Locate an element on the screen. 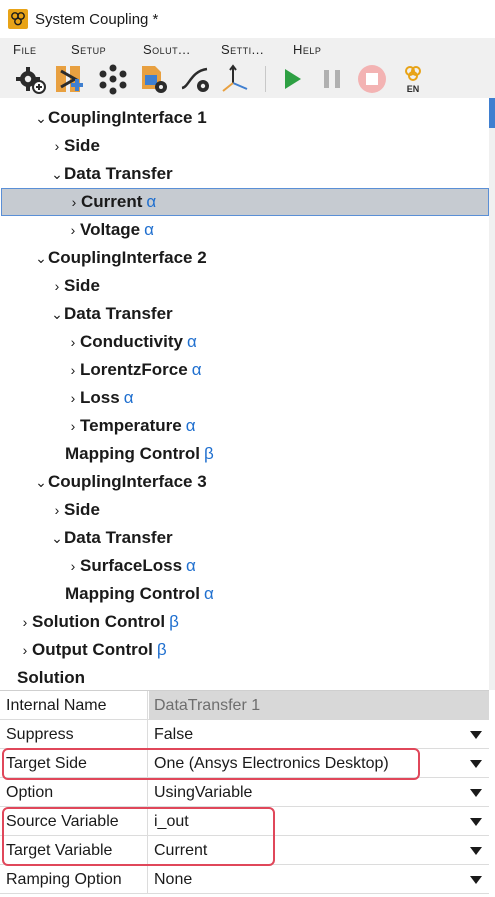 The height and width of the screenshot is (897, 495). tree-scrollbar is located at coordinates (492, 394).